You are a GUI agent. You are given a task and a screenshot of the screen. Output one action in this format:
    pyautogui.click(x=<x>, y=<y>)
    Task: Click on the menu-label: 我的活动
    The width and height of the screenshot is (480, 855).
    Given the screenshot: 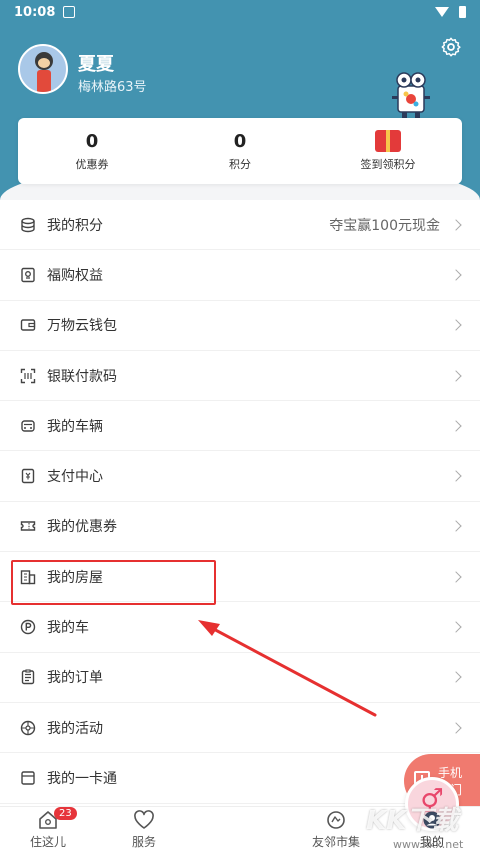 What is the action you would take?
    pyautogui.click(x=75, y=728)
    